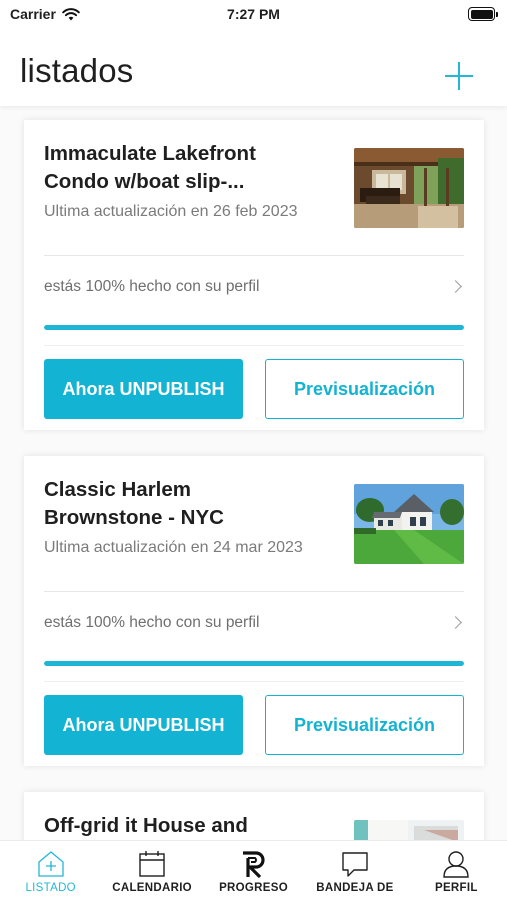  I want to click on person-icon, so click(456, 864).